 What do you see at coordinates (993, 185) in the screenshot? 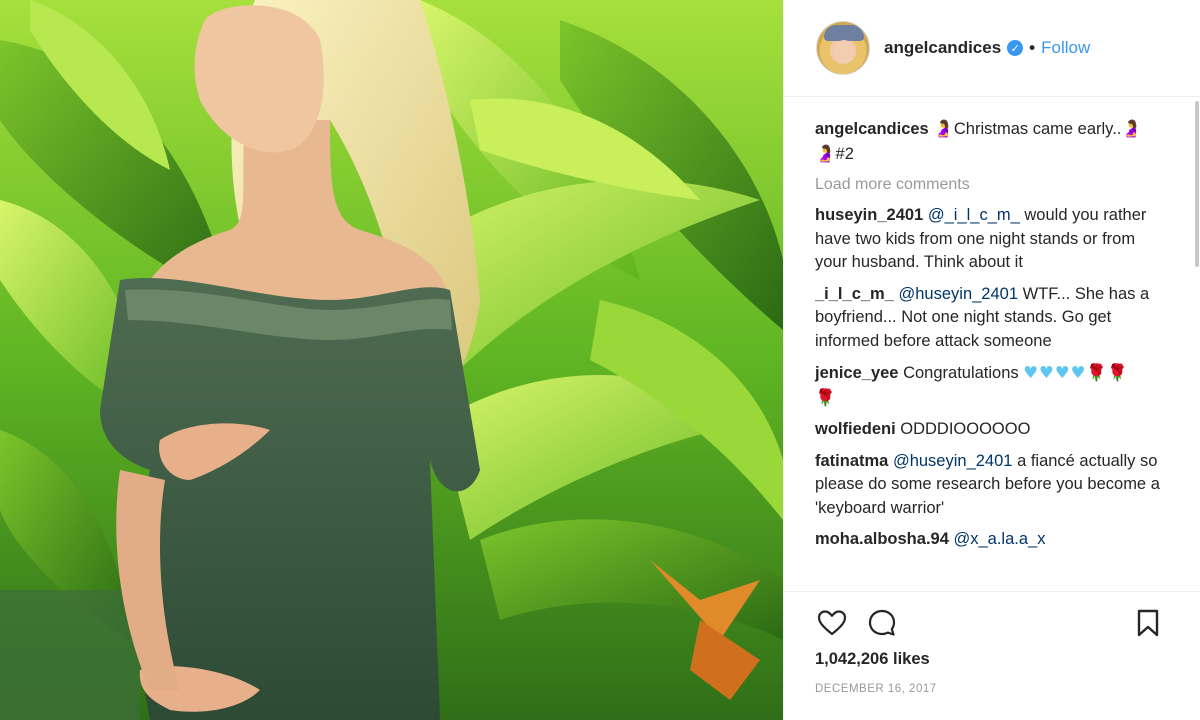
I see `load-more-comments-button: Load more comments` at bounding box center [993, 185].